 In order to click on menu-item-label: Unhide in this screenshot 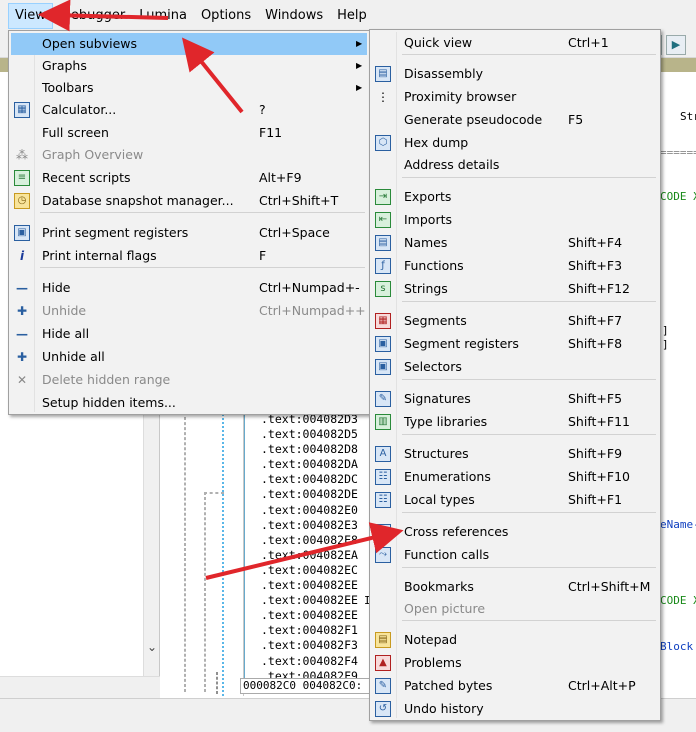, I will do `click(64, 310)`.